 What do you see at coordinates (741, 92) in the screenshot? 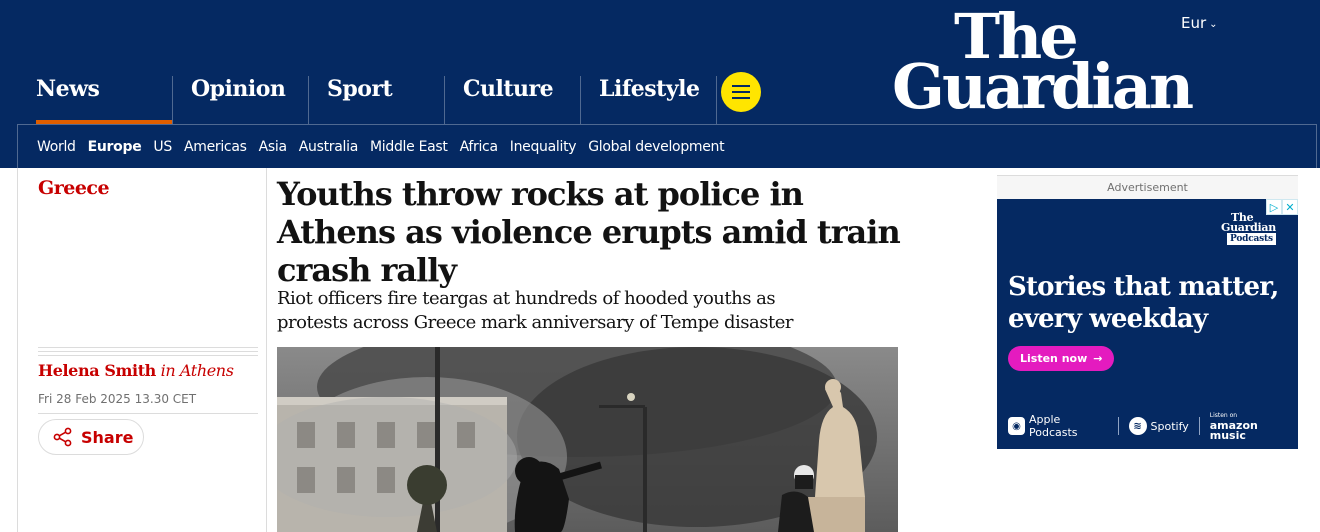
I see `menu-button` at bounding box center [741, 92].